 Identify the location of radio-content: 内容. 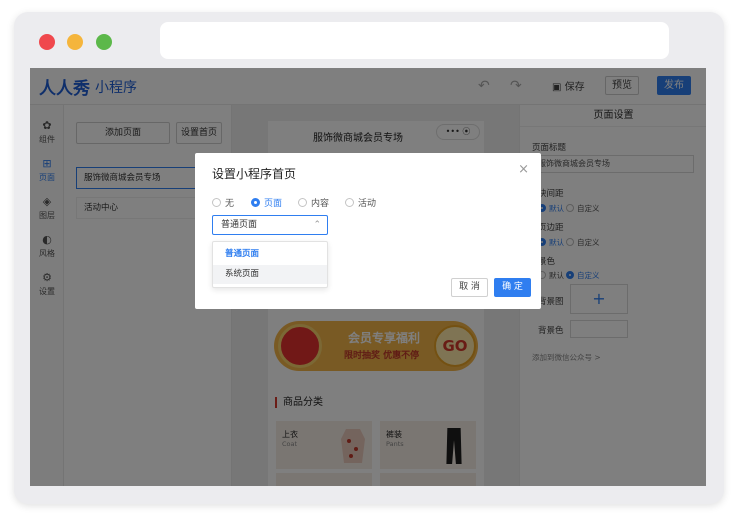
(313, 202).